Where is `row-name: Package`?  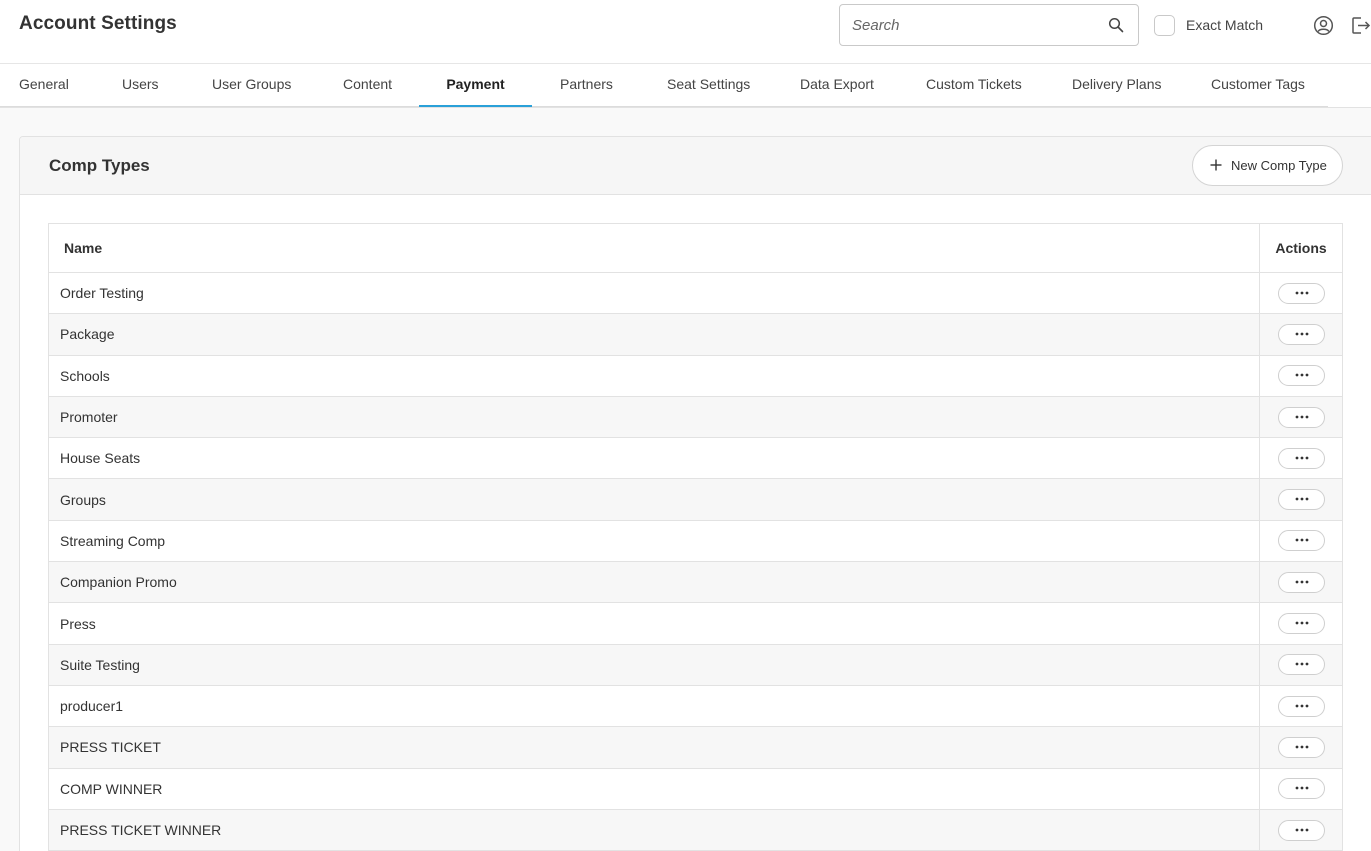
row-name: Package is located at coordinates (654, 334).